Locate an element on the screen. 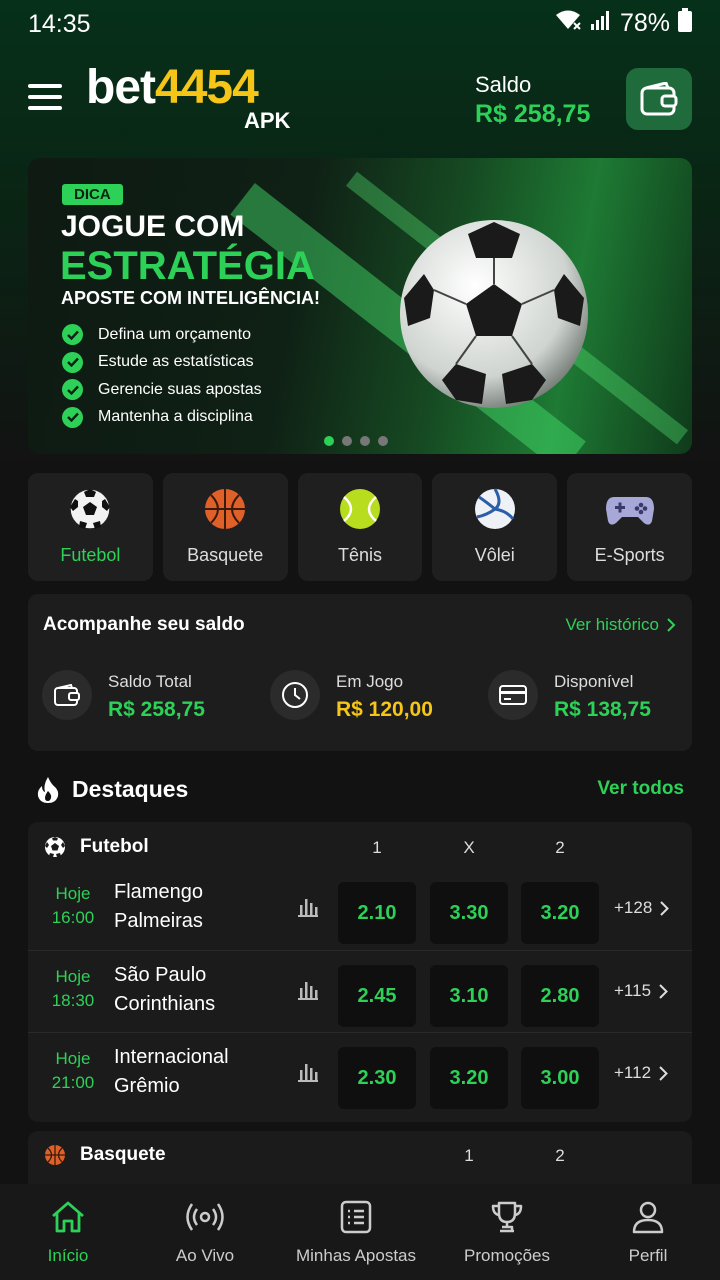 The image size is (720, 1280). sport-volei: Vôlei is located at coordinates (495, 527).